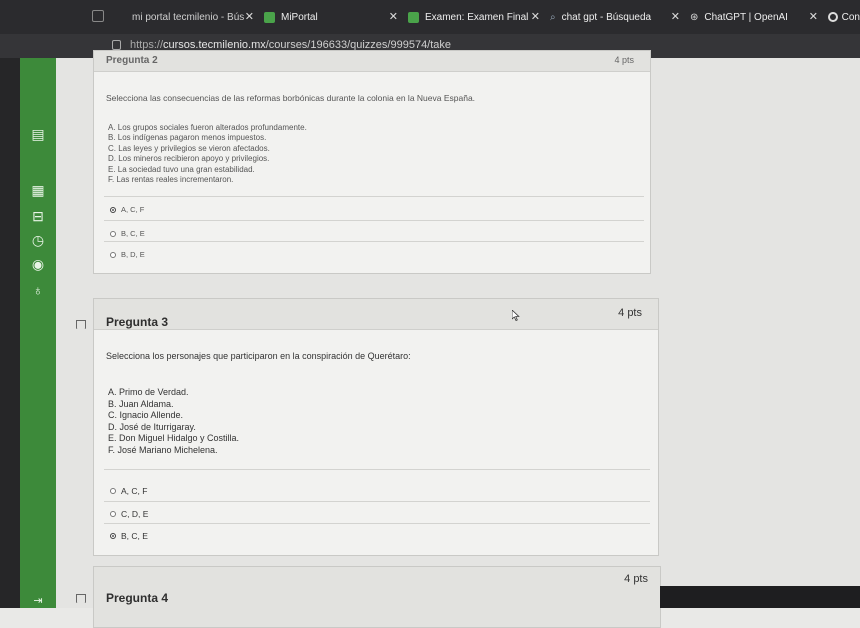 The width and height of the screenshot is (860, 628). I want to click on question-title: Pregunta 2, so click(132, 60).